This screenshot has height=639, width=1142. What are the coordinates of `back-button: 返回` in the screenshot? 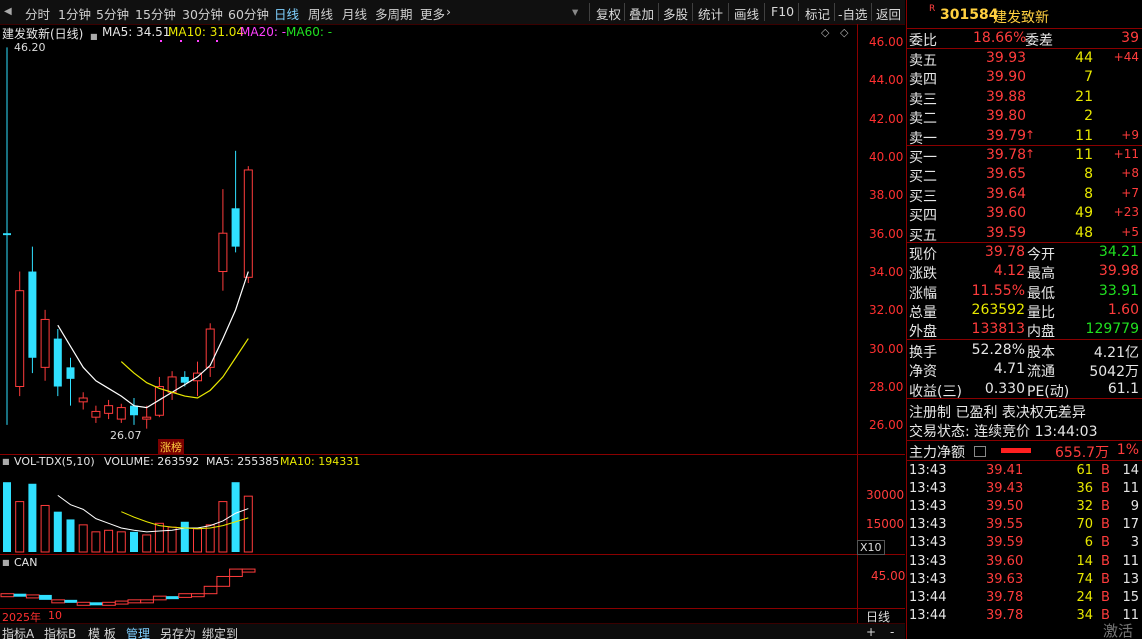 It's located at (888, 13).